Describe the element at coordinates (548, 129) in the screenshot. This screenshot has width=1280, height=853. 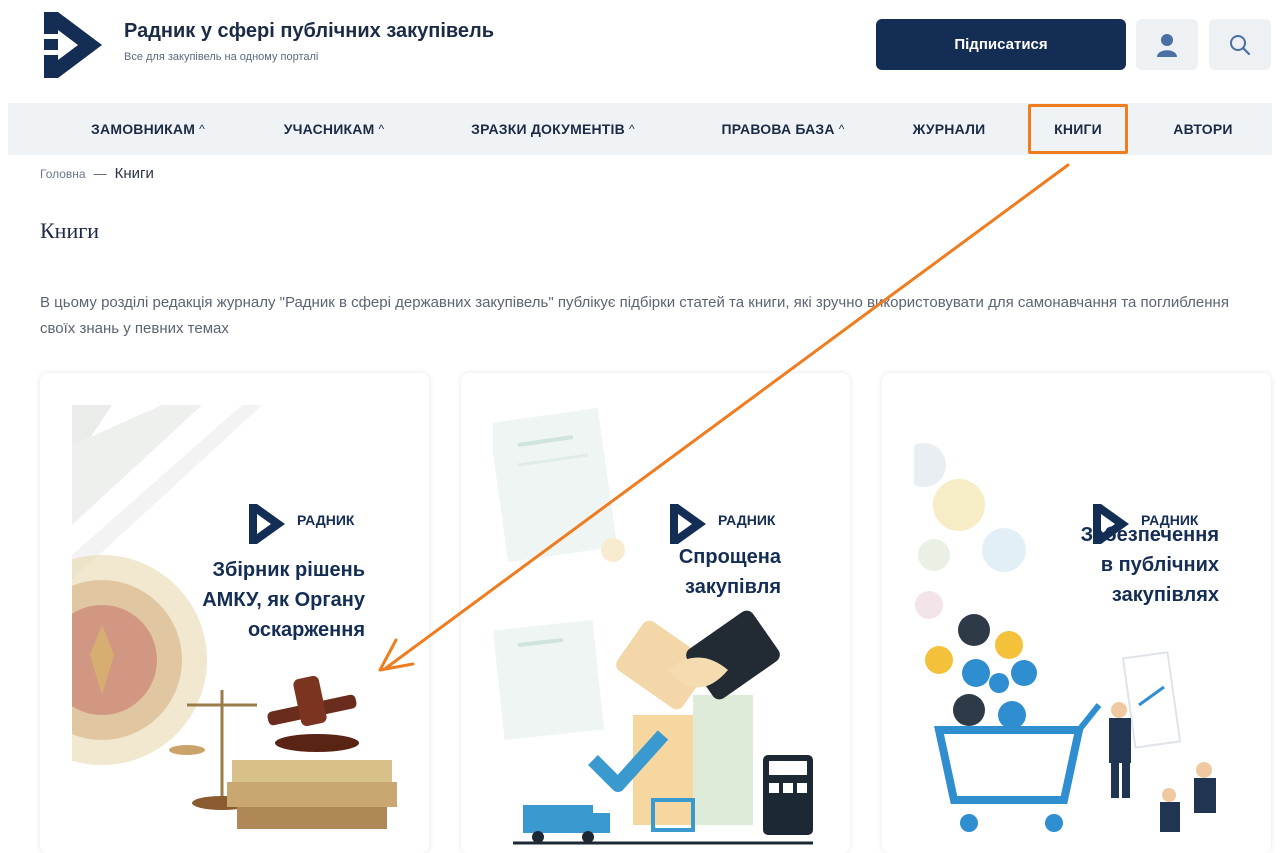
I see `nav-item-label: ЗРАЗКИ ДОКУМЕНТІВ` at that location.